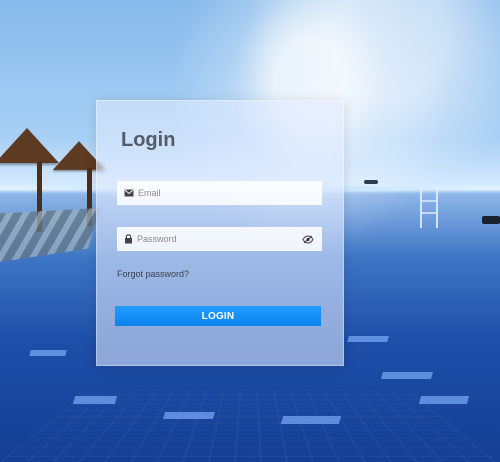 This screenshot has width=500, height=462. I want to click on eye-slash-icon, so click(308, 239).